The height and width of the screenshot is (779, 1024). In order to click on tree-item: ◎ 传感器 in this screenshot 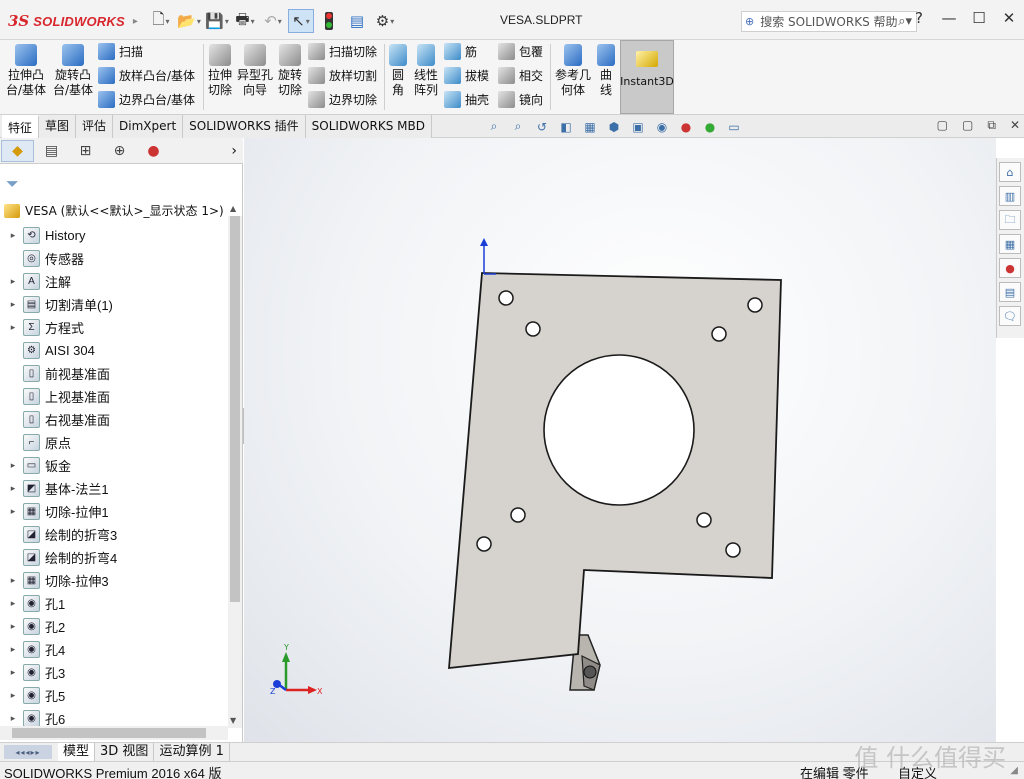, I will do `click(114, 258)`.